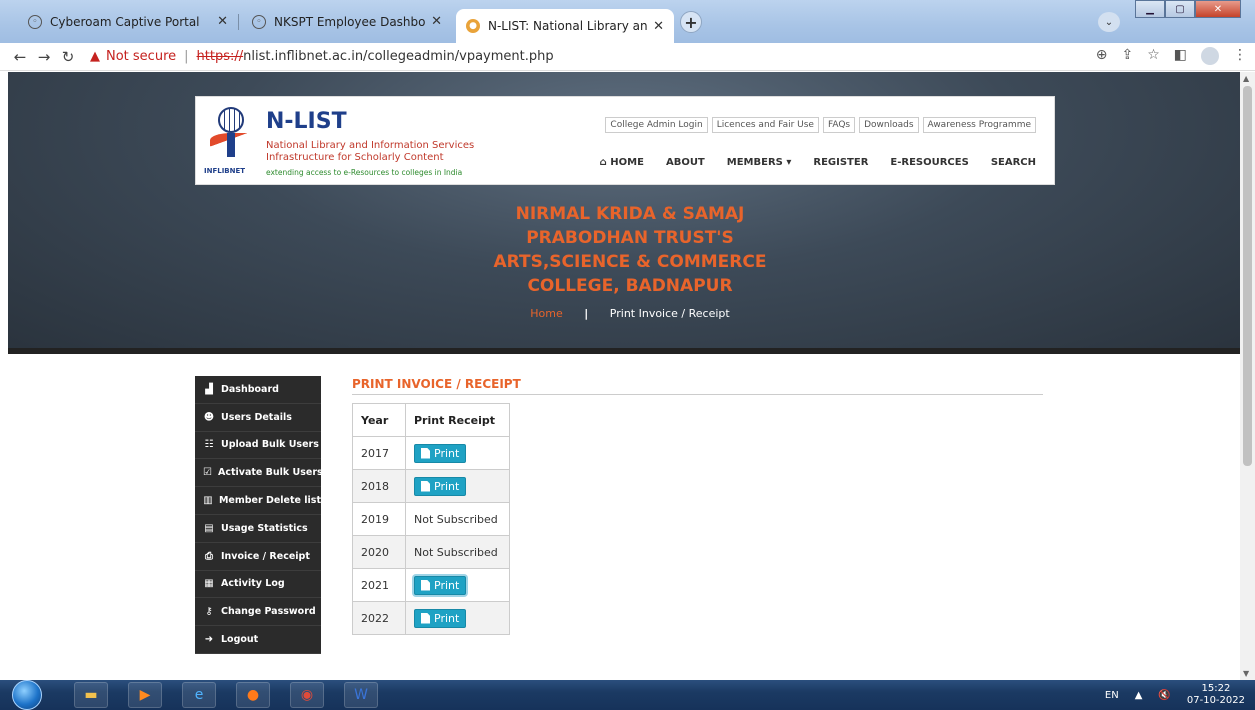  I want to click on scroll-up-arrow-icon: ▲, so click(1246, 78).